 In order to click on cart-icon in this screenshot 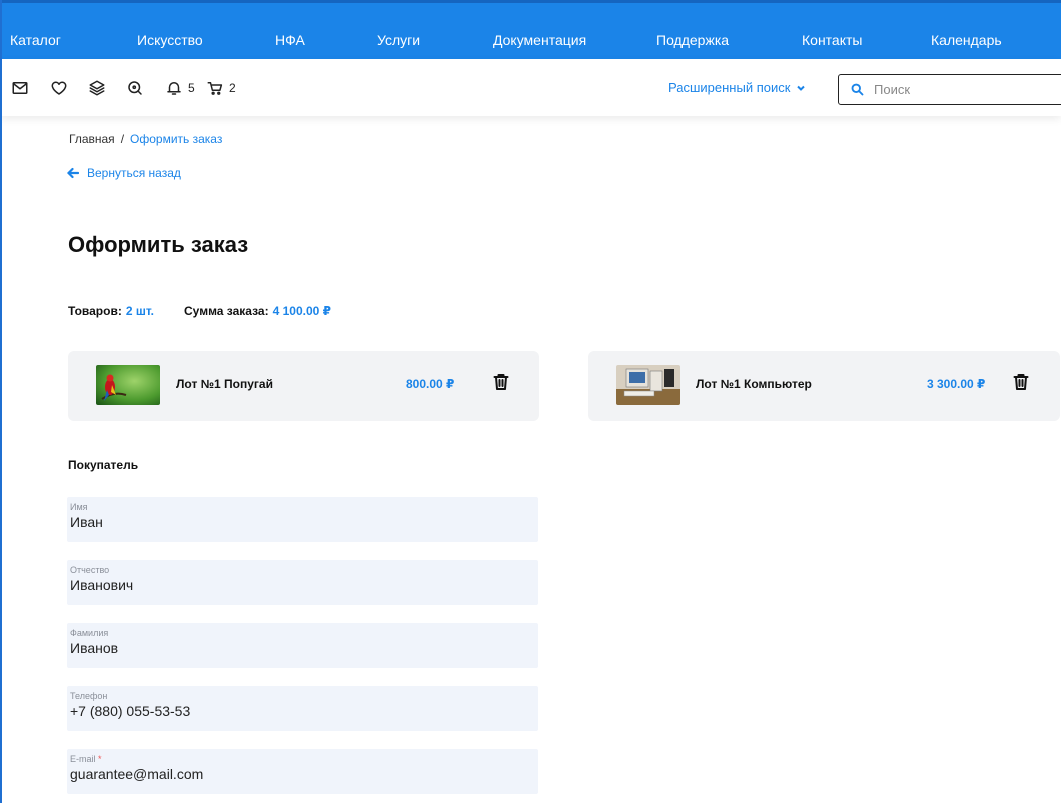, I will do `click(215, 88)`.